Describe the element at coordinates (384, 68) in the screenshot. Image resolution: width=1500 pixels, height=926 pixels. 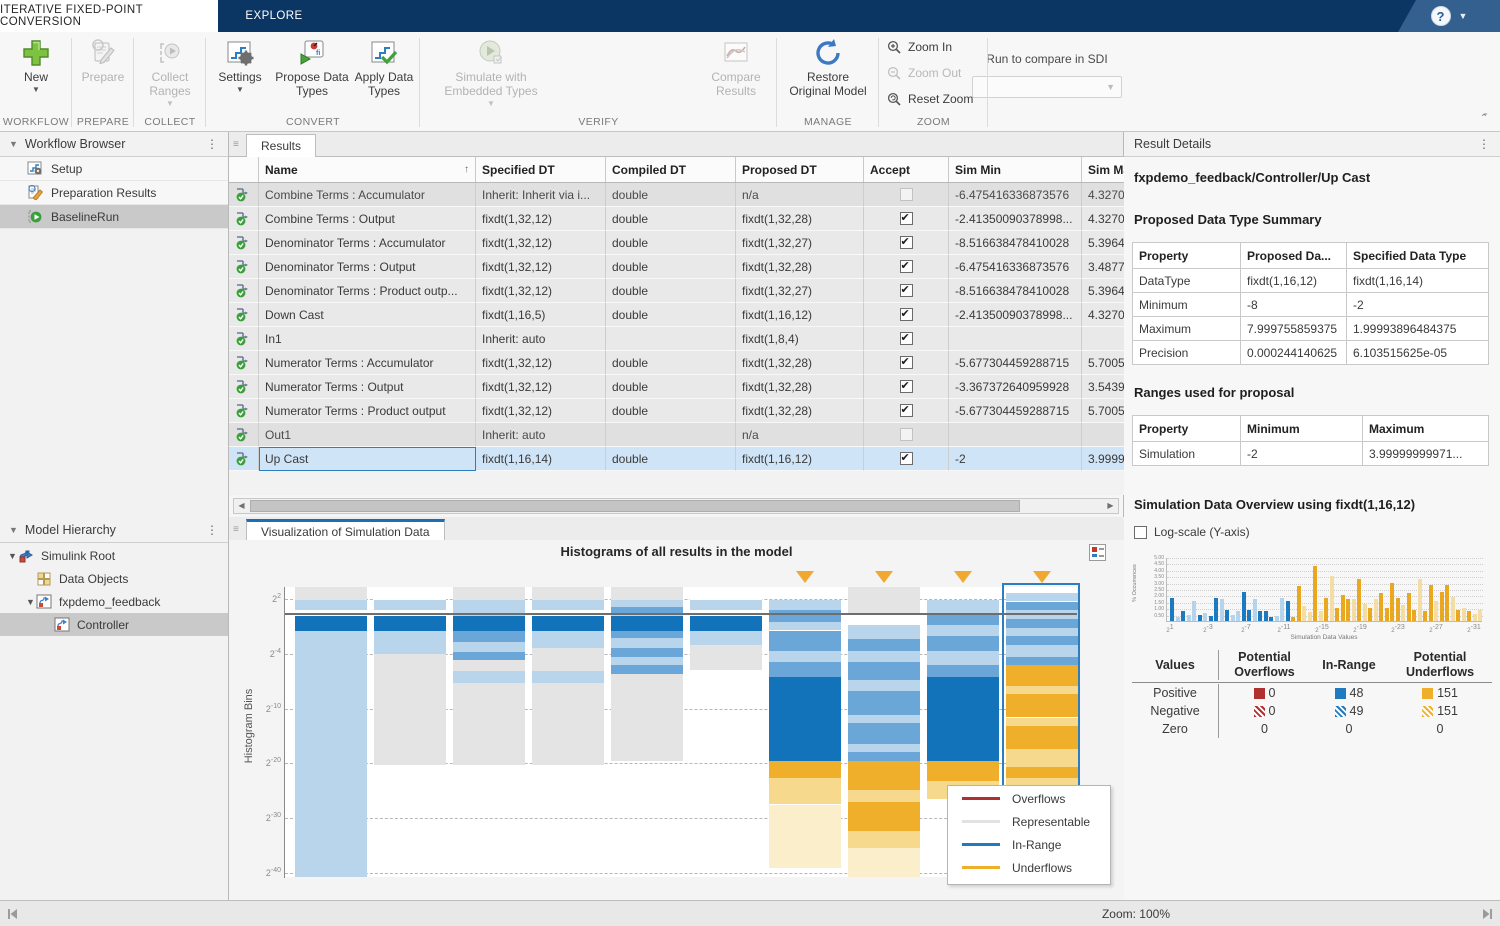
I see `apply-data-types-button: Apply Data Types` at that location.